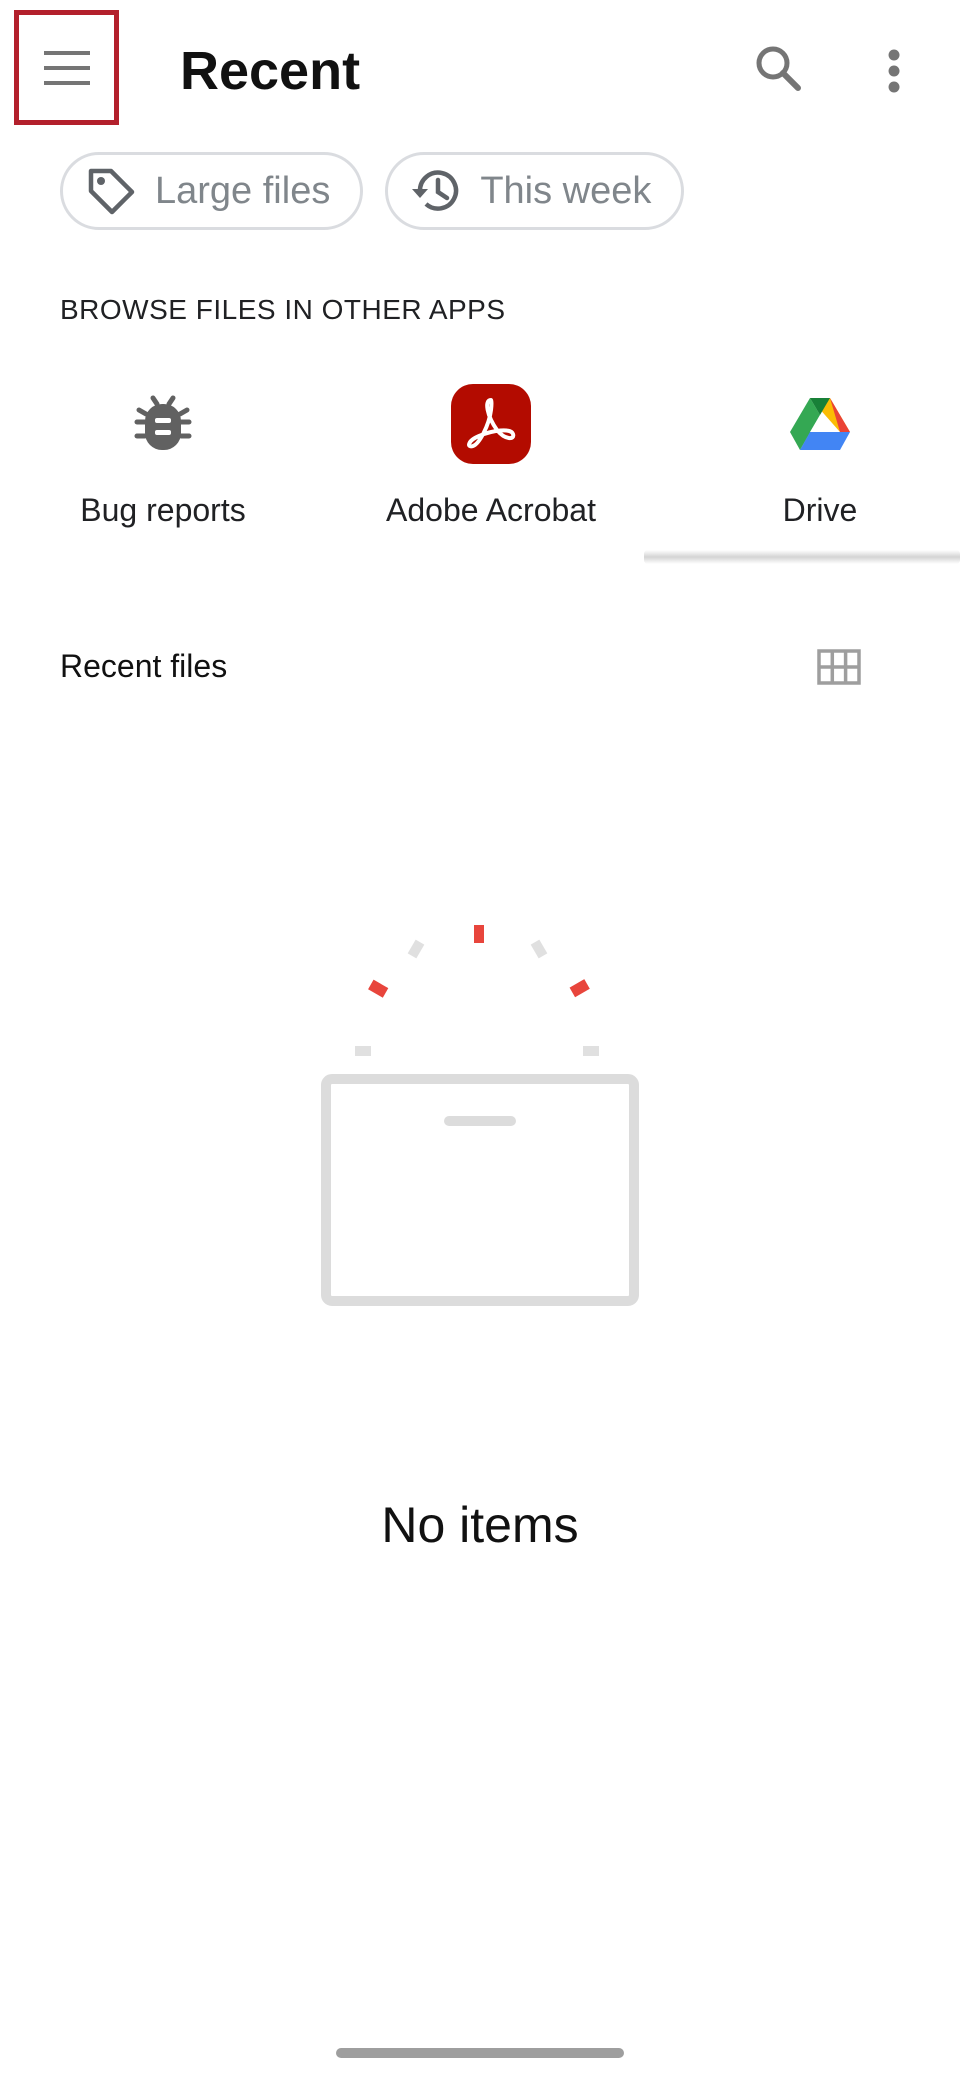 The width and height of the screenshot is (960, 2074). What do you see at coordinates (802, 557) in the screenshot?
I see `apps-scroll-indicator` at bounding box center [802, 557].